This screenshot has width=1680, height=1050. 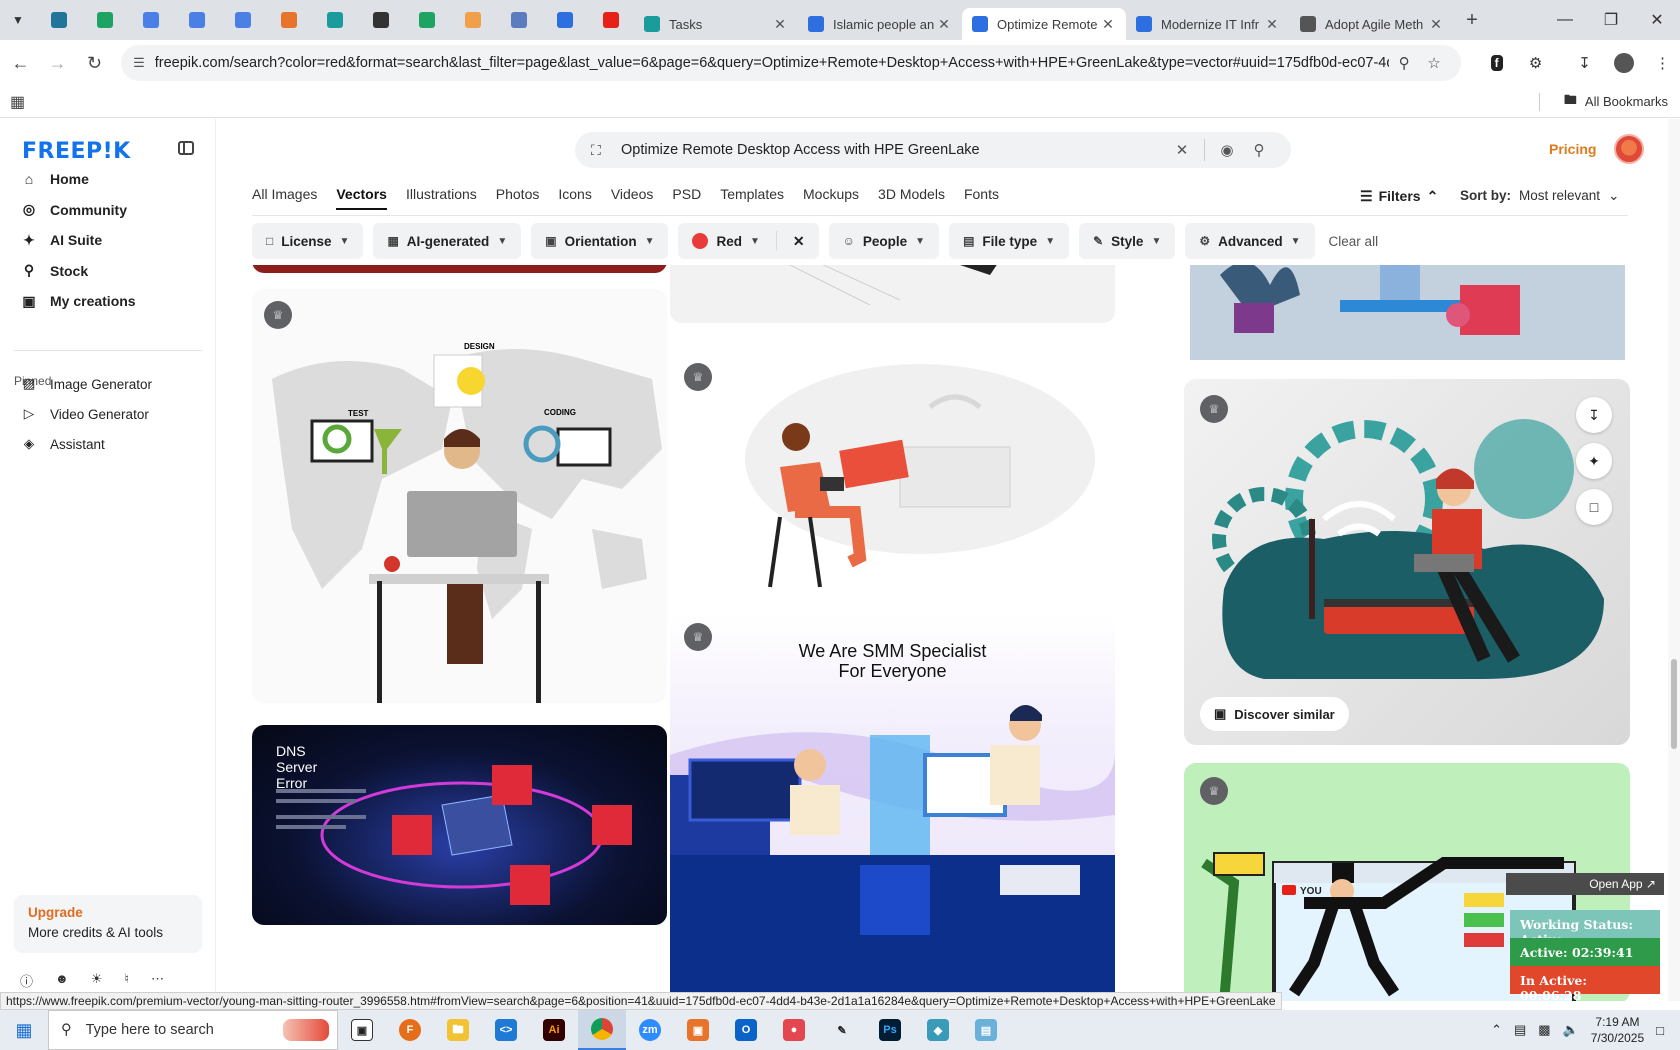 I want to click on remove-color-filter-icon: ✕, so click(x=799, y=241).